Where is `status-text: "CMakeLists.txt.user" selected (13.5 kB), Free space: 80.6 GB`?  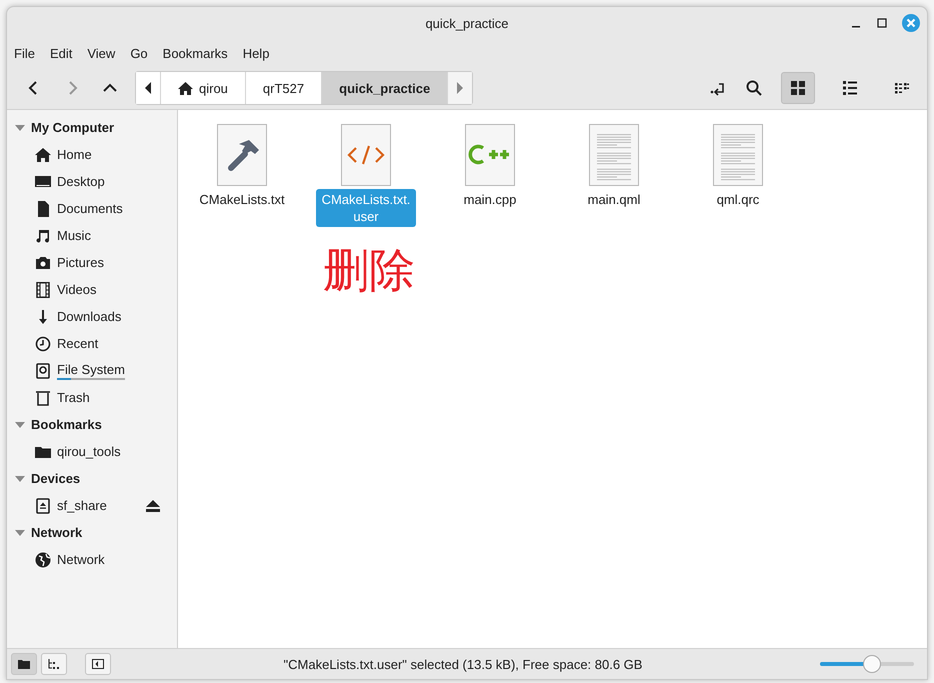 status-text: "CMakeLists.txt.user" selected (13.5 kB), Free space: 80.6 GB is located at coordinates (463, 664).